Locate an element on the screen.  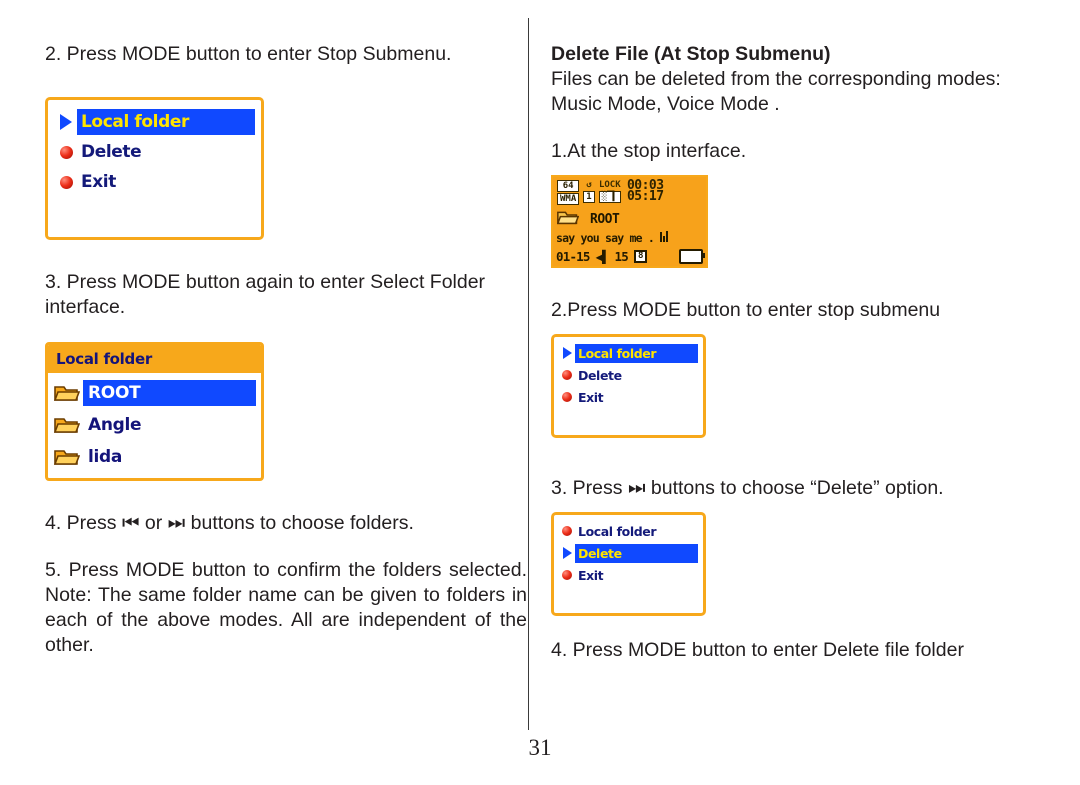
playing-bars-icon is located at coordinates (664, 236).